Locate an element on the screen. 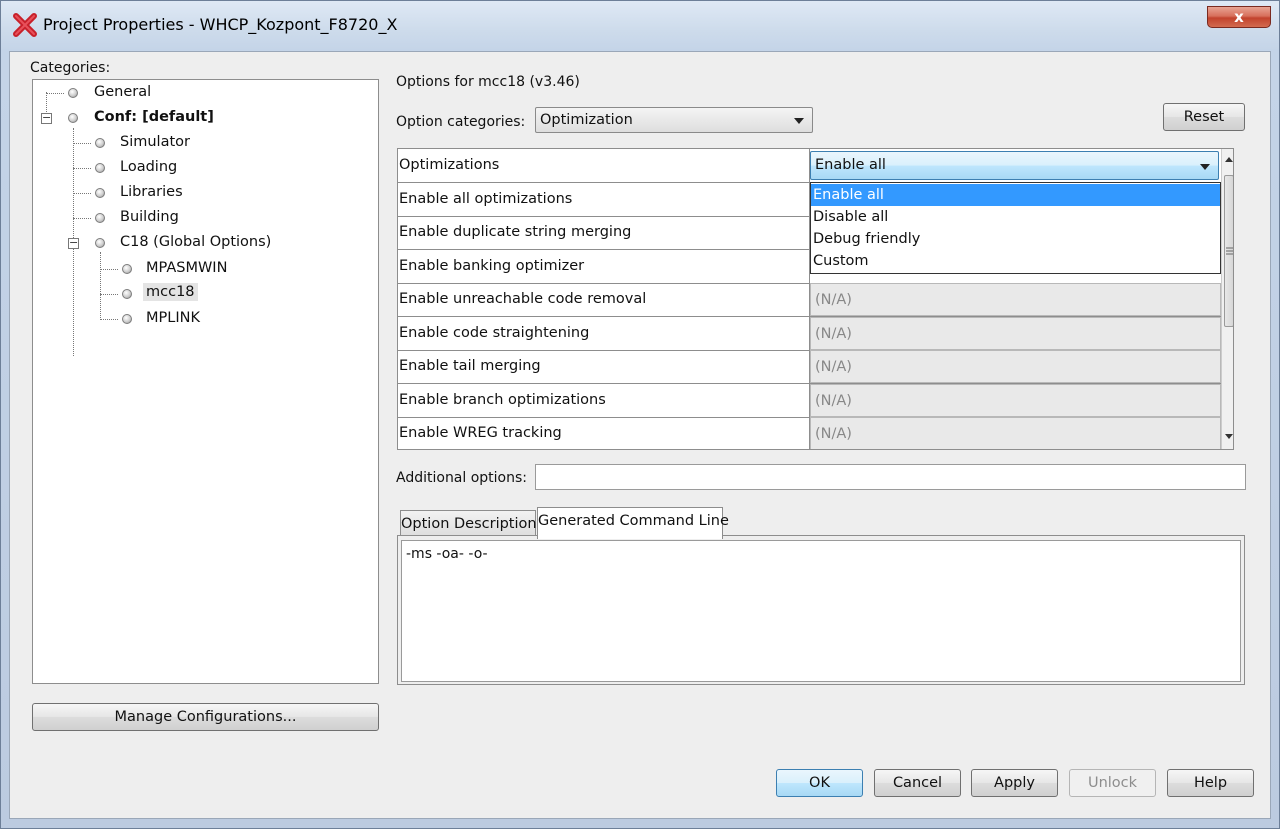  scroll-down-icon is located at coordinates (1229, 437).